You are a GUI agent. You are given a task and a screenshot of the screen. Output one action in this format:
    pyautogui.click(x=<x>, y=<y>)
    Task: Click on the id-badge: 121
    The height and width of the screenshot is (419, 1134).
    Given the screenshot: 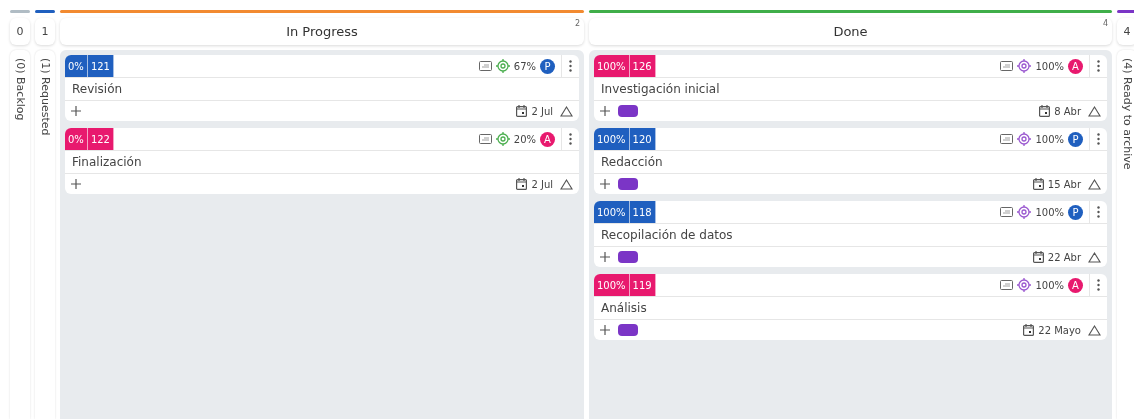 What is the action you would take?
    pyautogui.click(x=100, y=66)
    